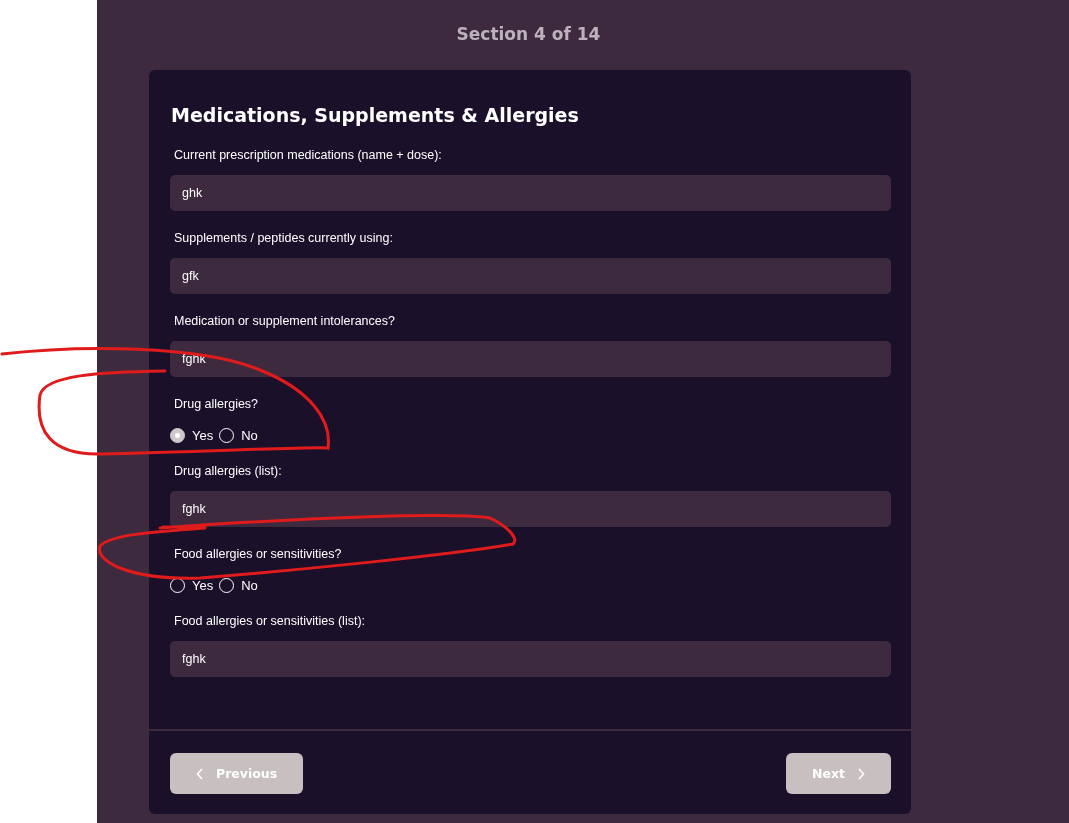 The image size is (1069, 823). What do you see at coordinates (375, 115) in the screenshot?
I see `section-title: Medications, Supplements & Allergies` at bounding box center [375, 115].